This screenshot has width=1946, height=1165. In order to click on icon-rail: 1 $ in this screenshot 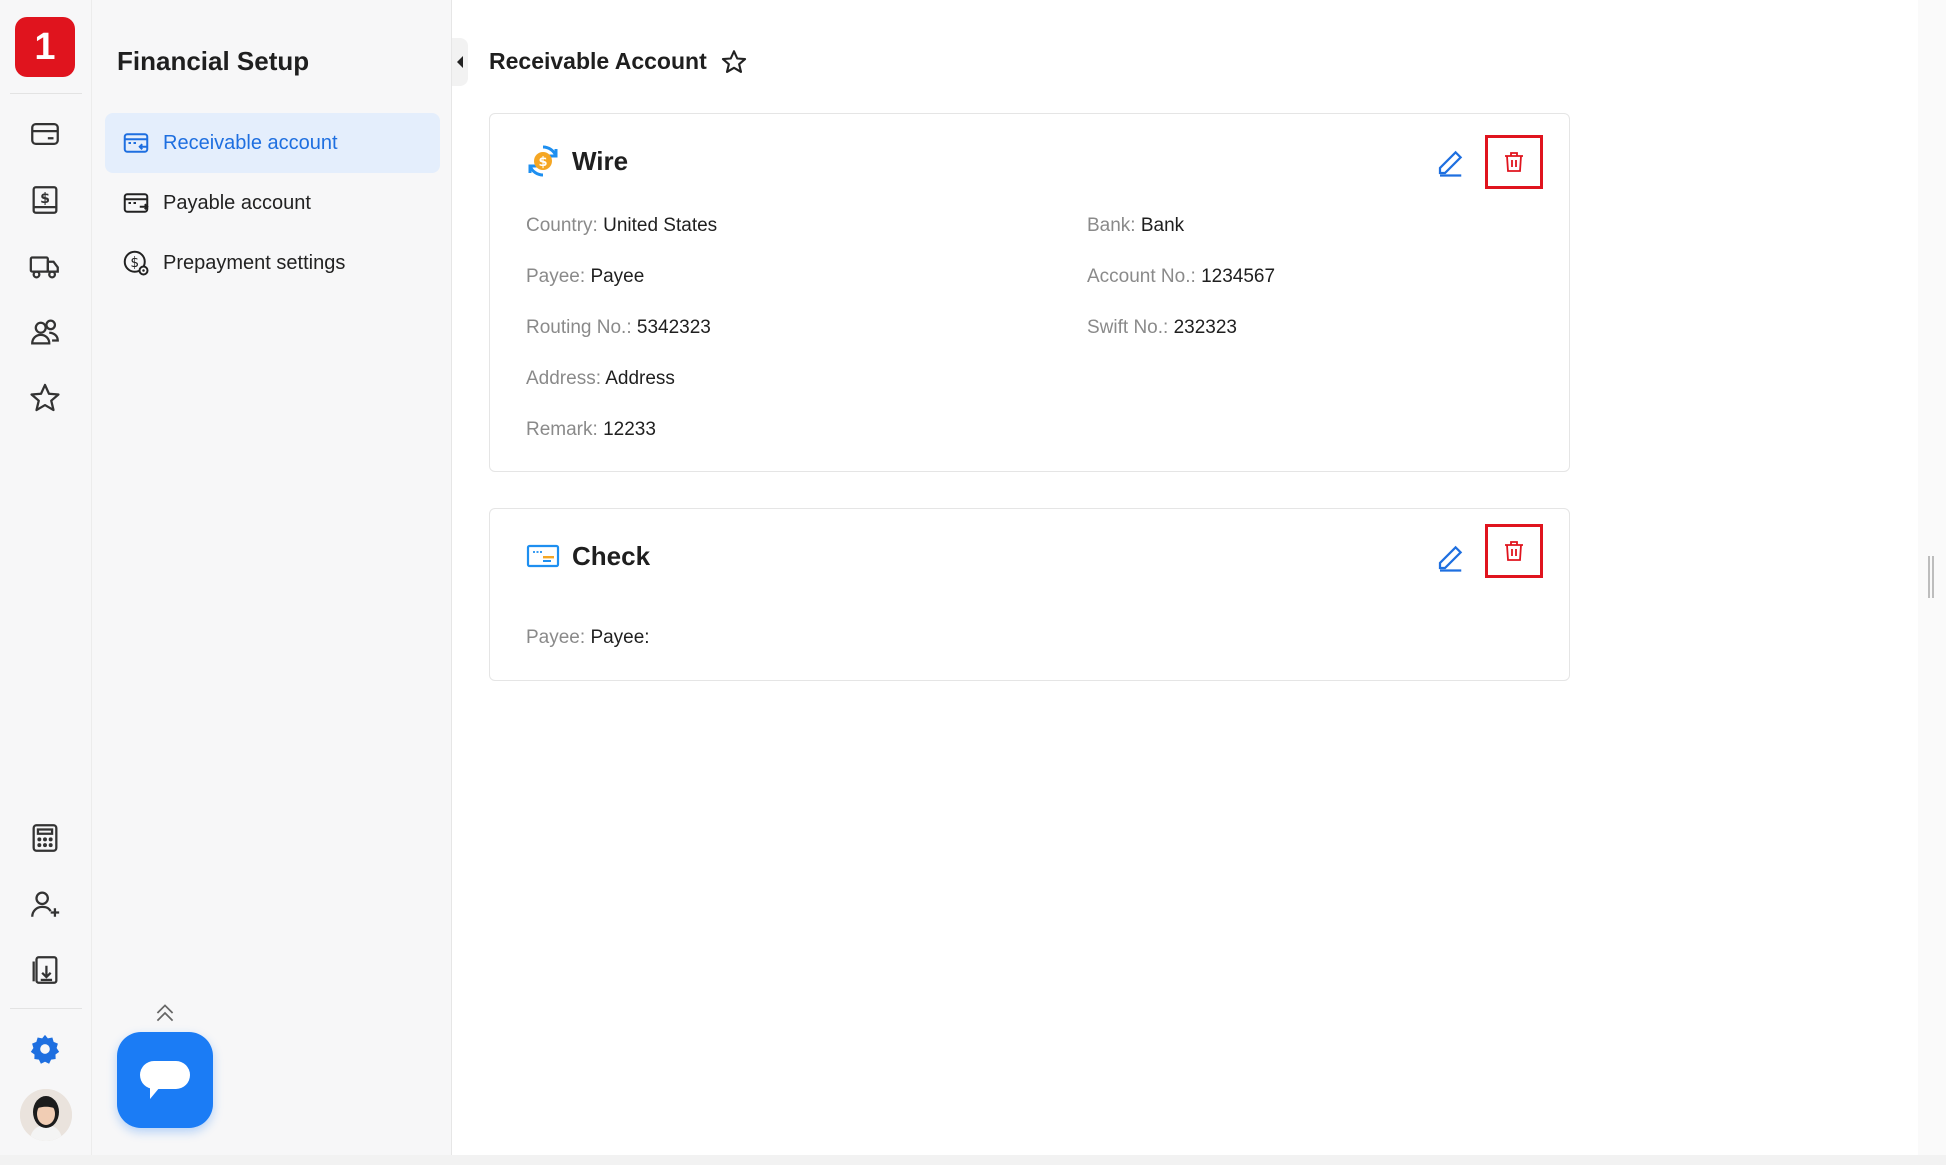, I will do `click(46, 577)`.